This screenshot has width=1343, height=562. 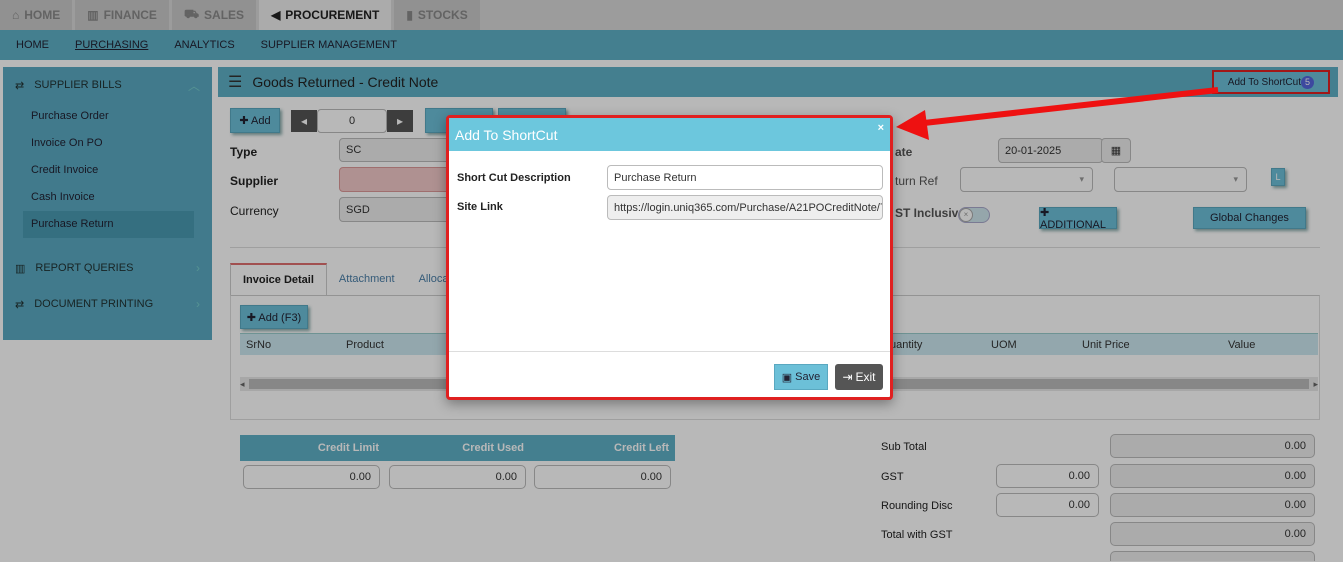 What do you see at coordinates (745, 177) in the screenshot?
I see `short-cut-description-input: Purchase Return` at bounding box center [745, 177].